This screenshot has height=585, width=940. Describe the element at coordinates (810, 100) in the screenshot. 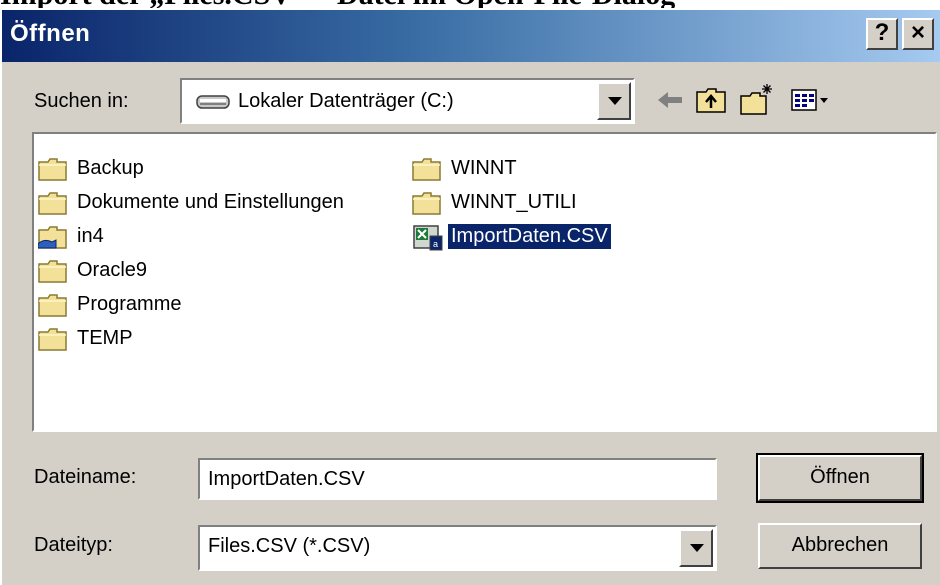

I see `view-menu-icon` at that location.